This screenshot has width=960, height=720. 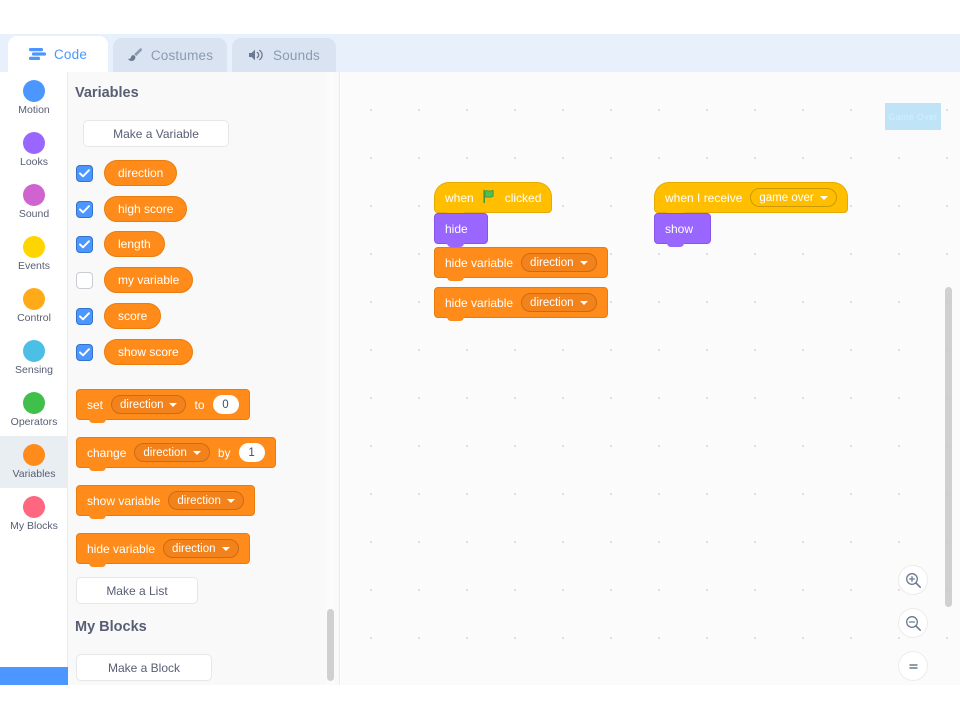 What do you see at coordinates (149, 280) in the screenshot?
I see `variable-pill-my-variable: my variable` at bounding box center [149, 280].